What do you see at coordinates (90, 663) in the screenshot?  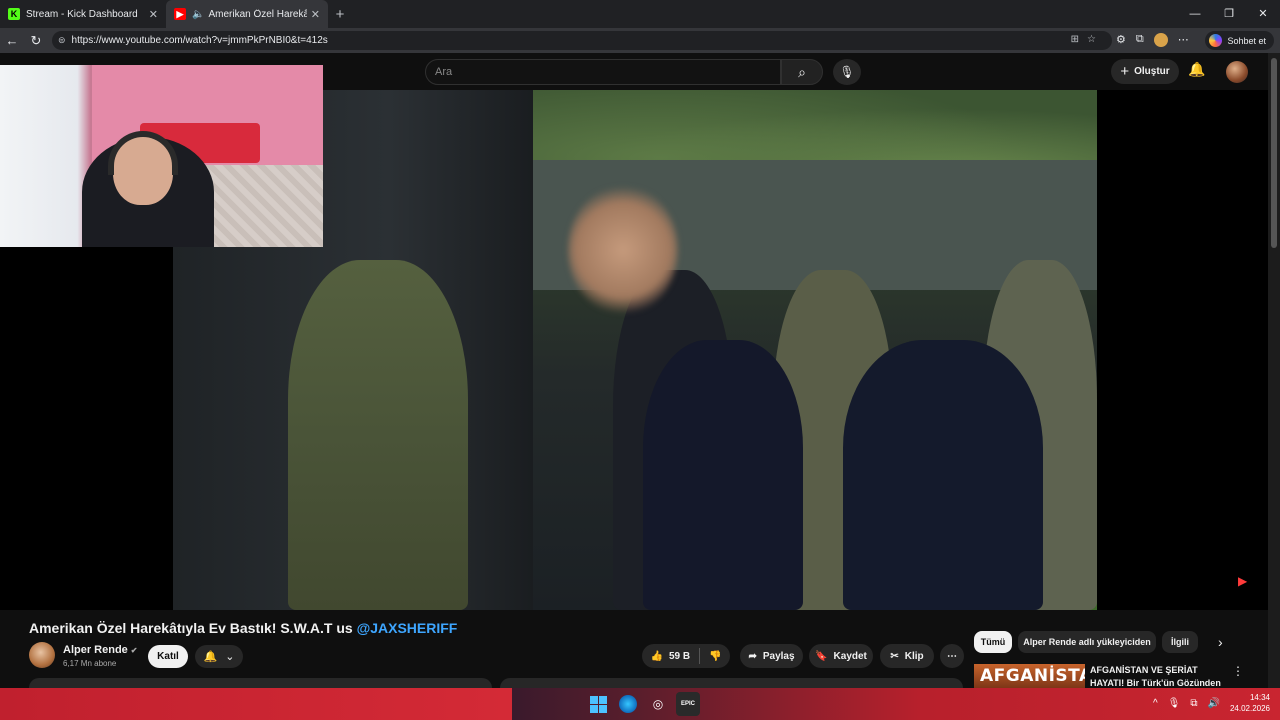 I see `subscriber-count: 6,17 Mn abone` at bounding box center [90, 663].